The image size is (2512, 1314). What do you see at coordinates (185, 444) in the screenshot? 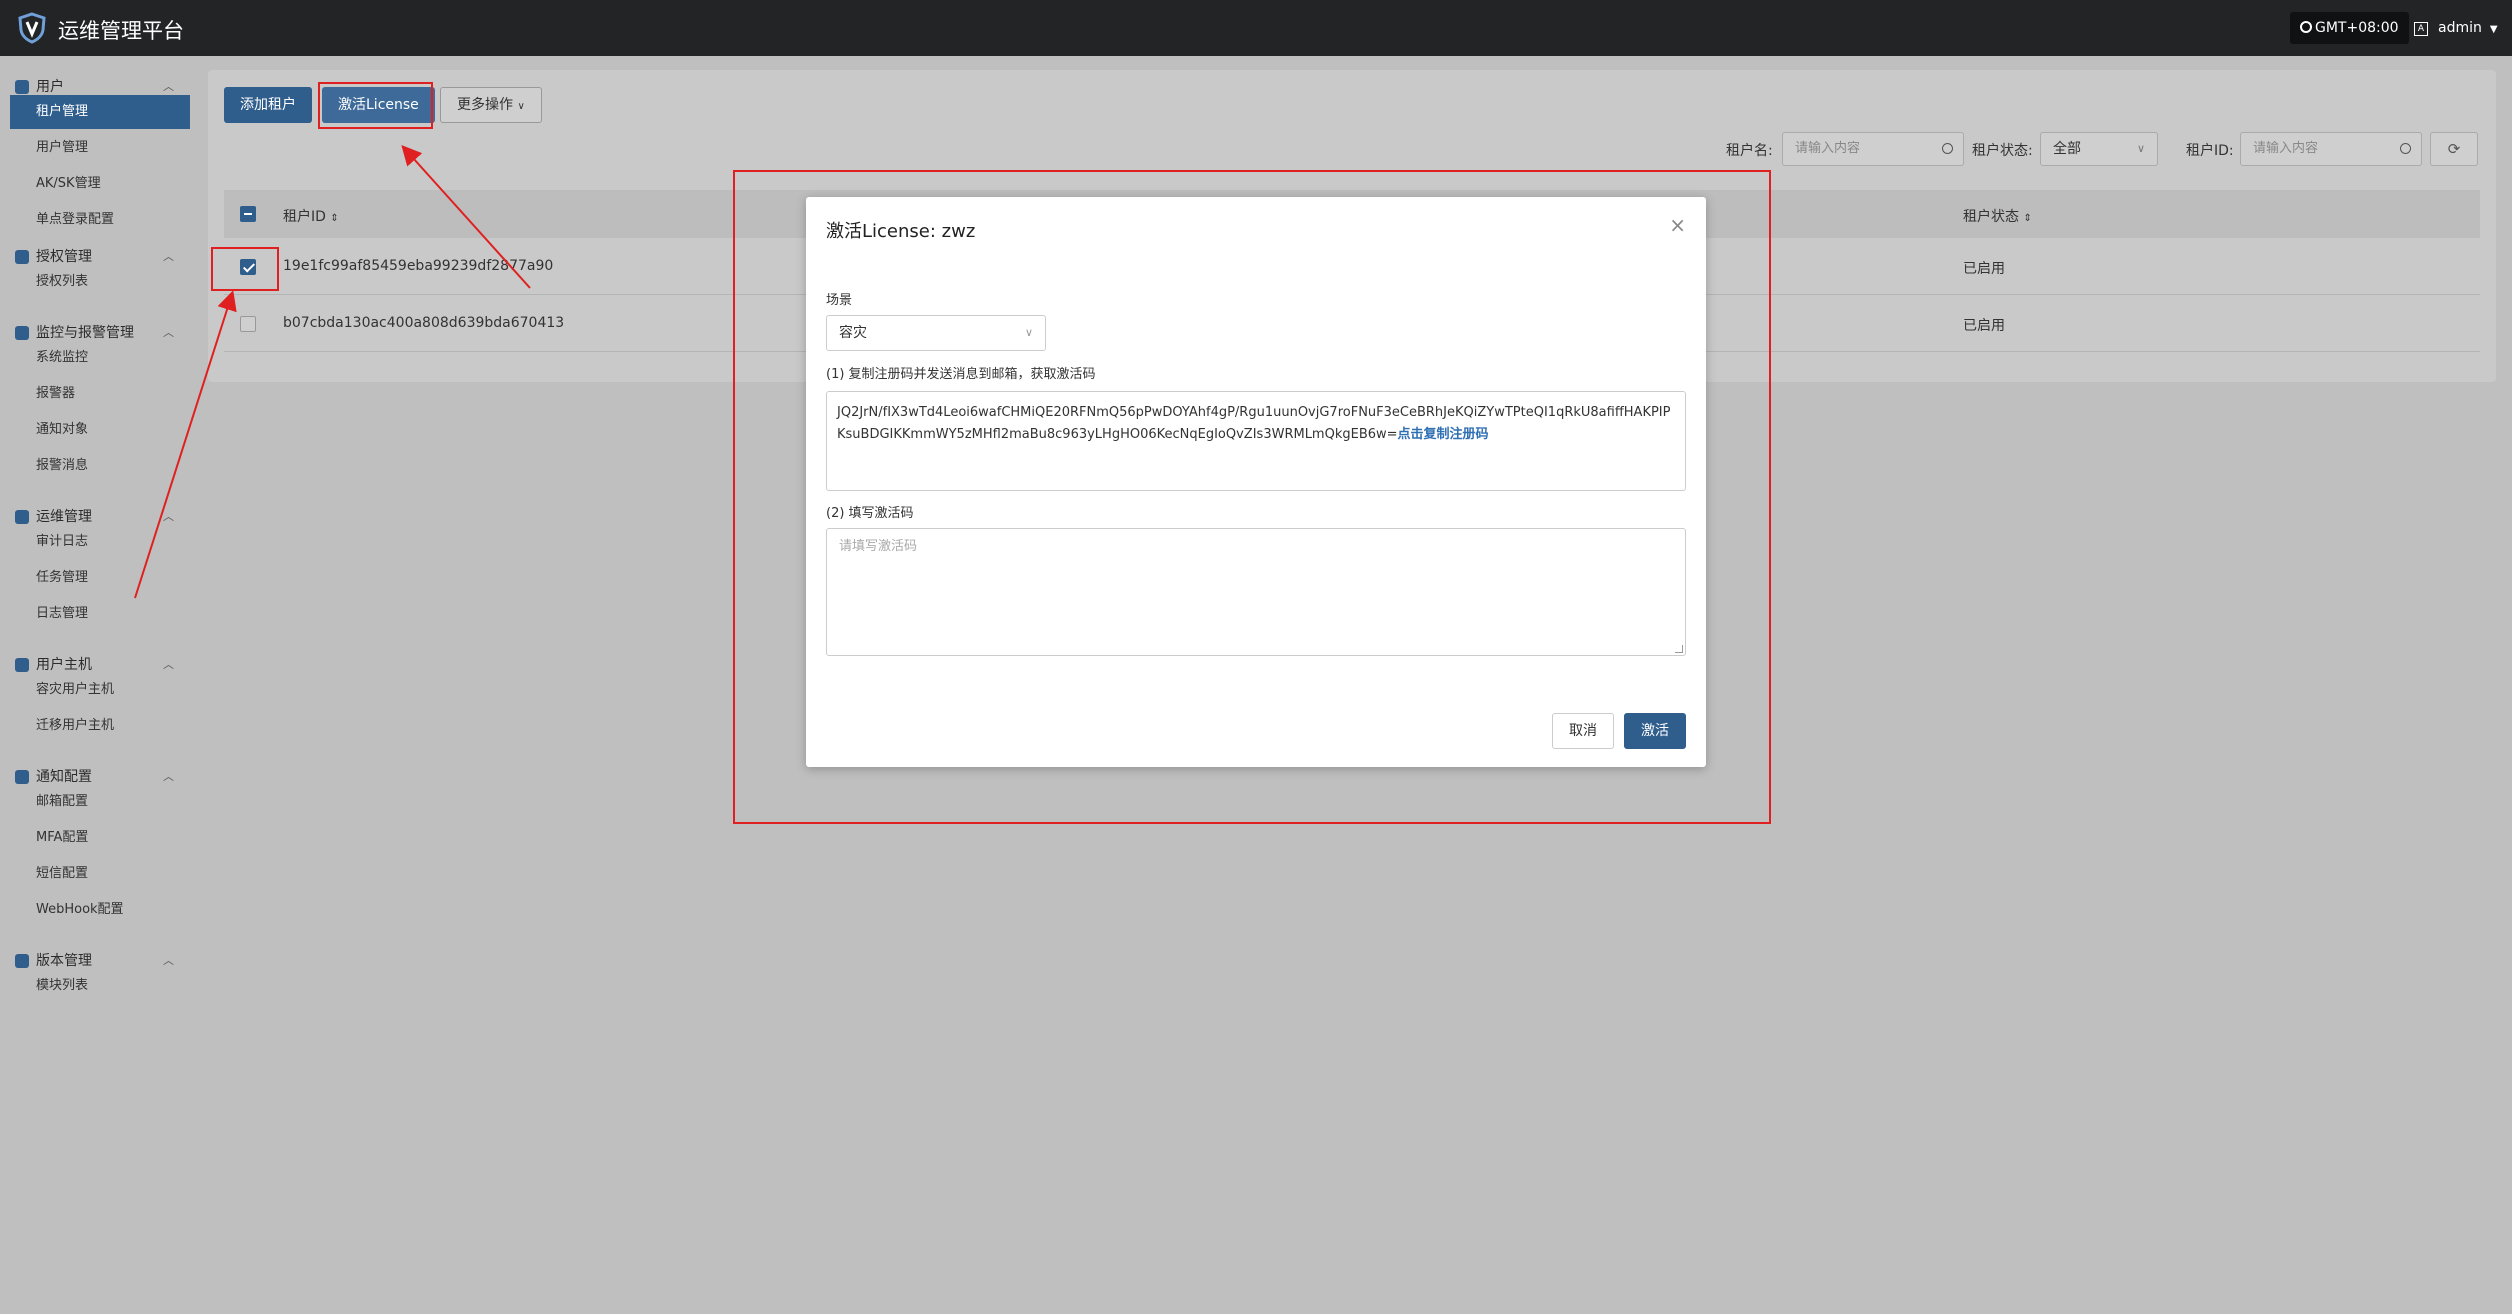
I see `arrow-to-checkbox` at bounding box center [185, 444].